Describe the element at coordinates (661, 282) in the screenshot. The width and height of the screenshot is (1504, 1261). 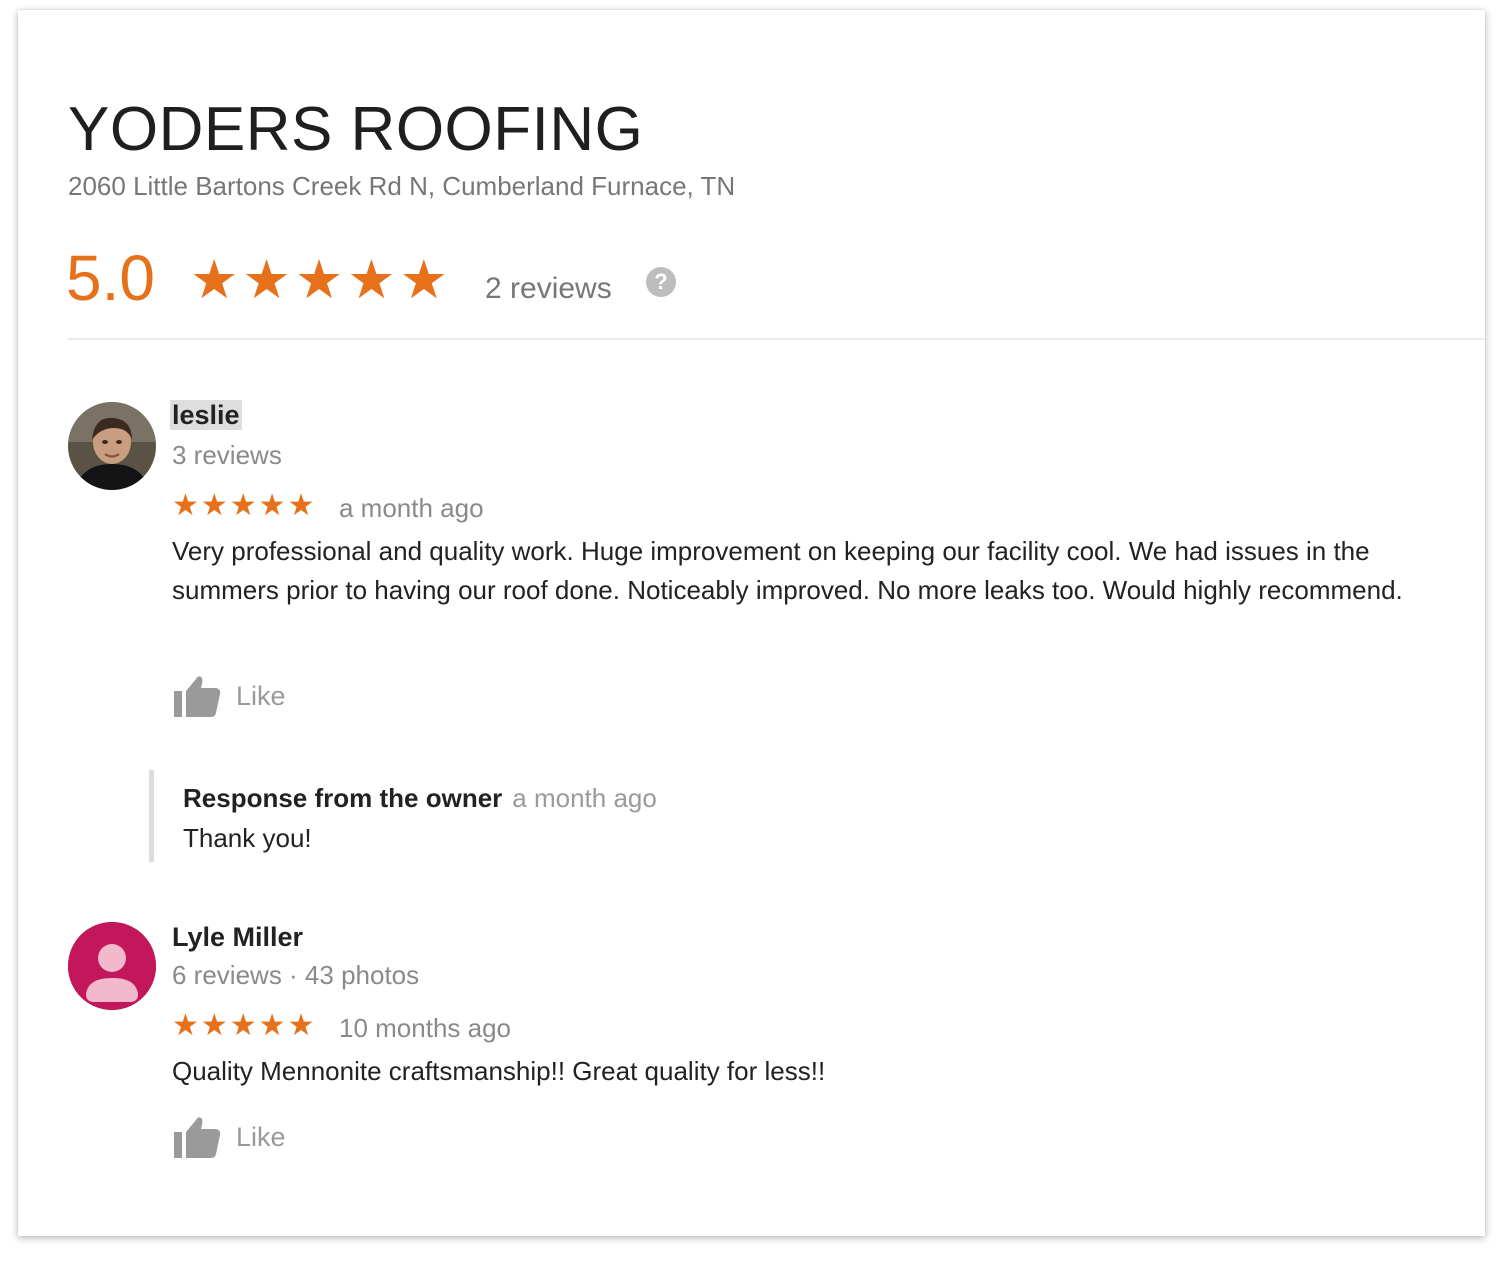
I see `help-icon: ?` at that location.